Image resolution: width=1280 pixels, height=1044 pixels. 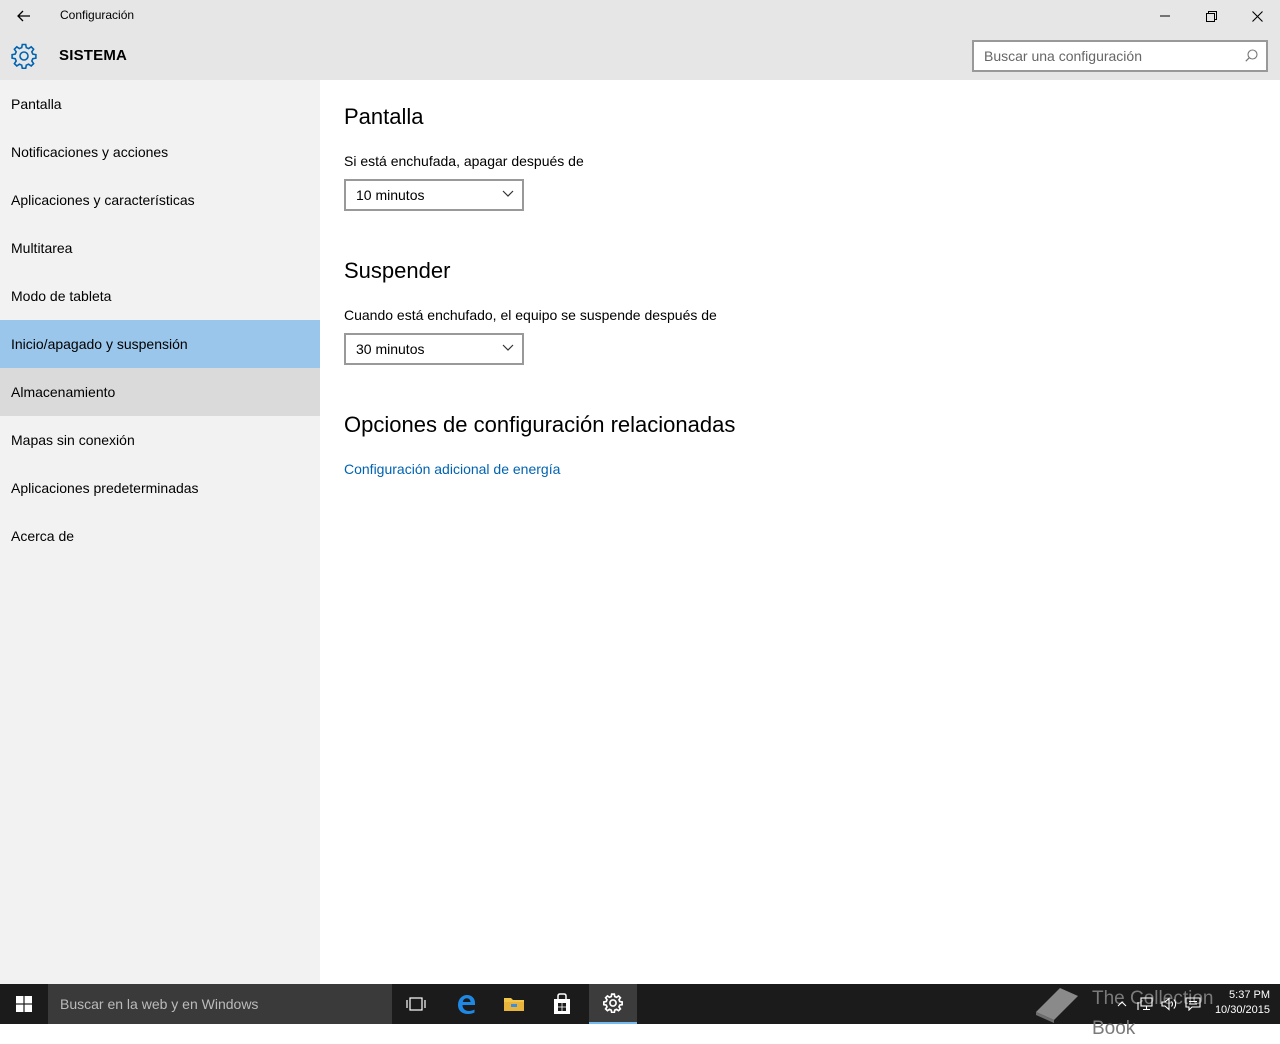 I want to click on back-arrow-icon, so click(x=23, y=16).